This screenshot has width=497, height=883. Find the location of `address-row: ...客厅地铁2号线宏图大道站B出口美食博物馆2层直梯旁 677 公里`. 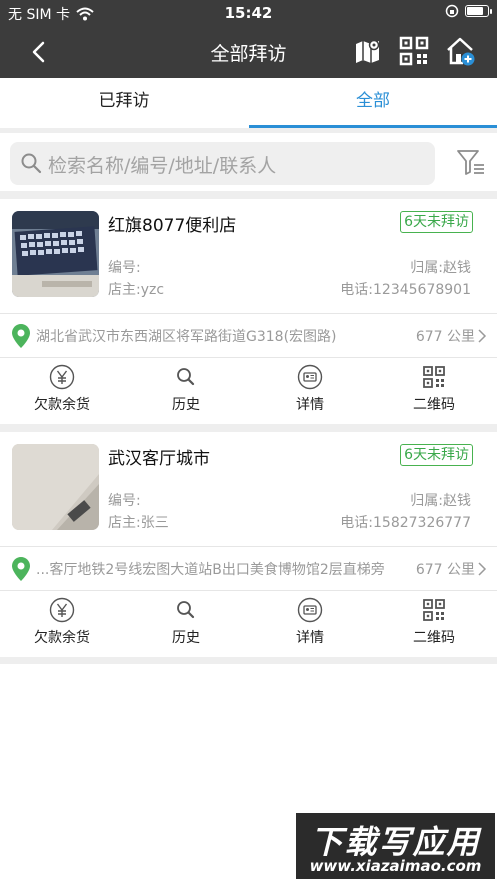

address-row: ...客厅地铁2号线宏图大道站B出口美食博物馆2层直梯旁 677 公里 is located at coordinates (248, 568).